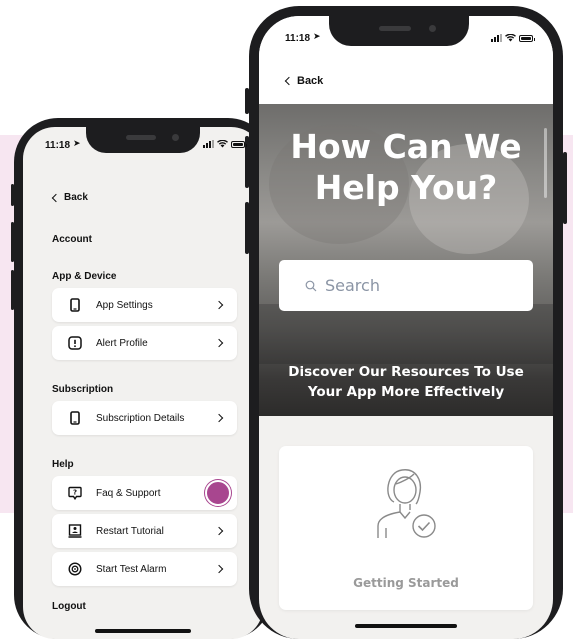 The image size is (573, 639). Describe the element at coordinates (75, 343) in the screenshot. I see `alert-icon` at that location.